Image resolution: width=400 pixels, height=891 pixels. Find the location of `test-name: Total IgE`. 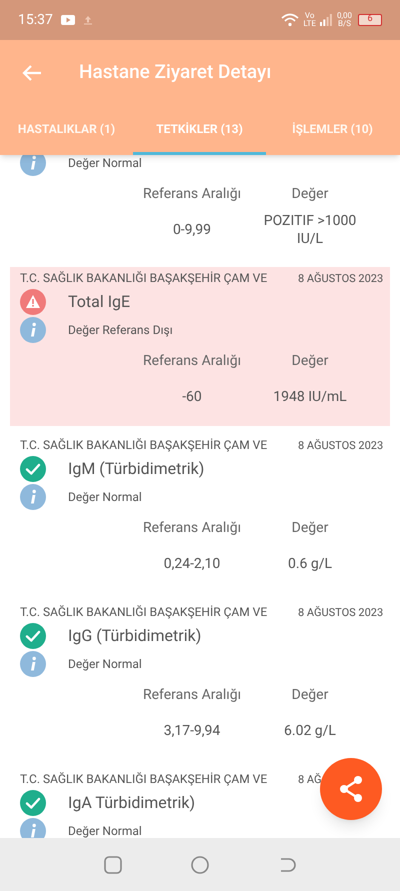

test-name: Total IgE is located at coordinates (99, 302).